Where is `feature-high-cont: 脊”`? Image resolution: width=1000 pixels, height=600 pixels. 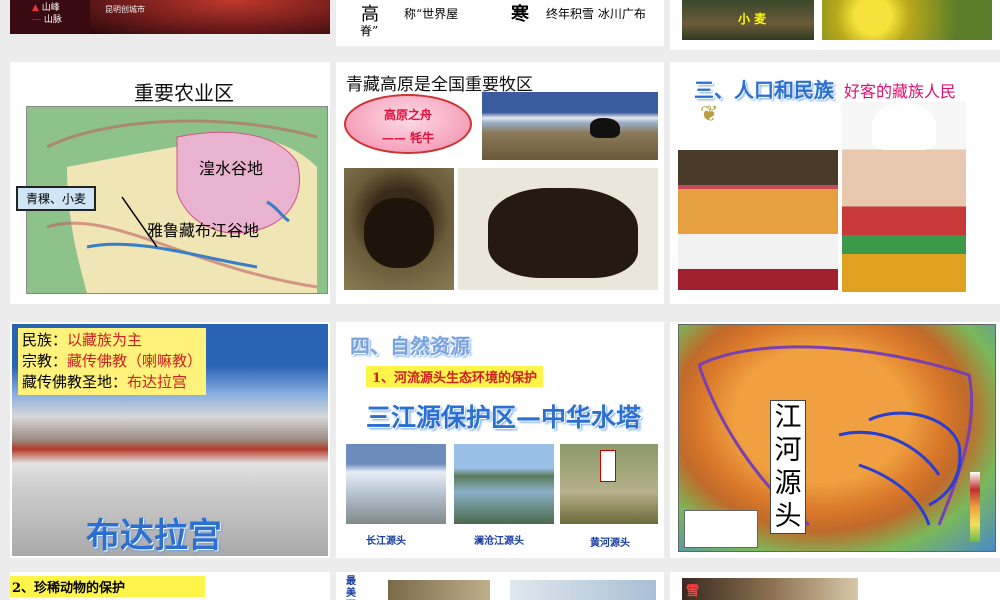
feature-high-cont: 脊” is located at coordinates (369, 31).